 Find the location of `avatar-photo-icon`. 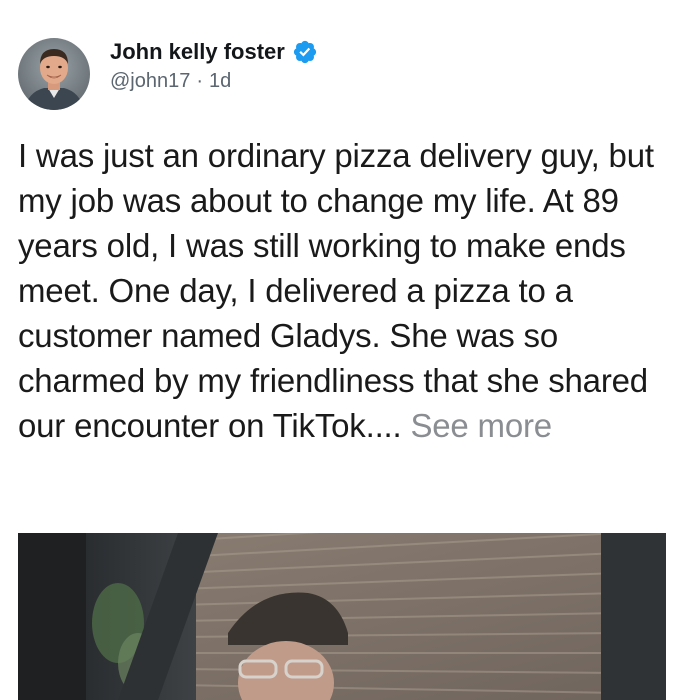

avatar-photo-icon is located at coordinates (54, 74).